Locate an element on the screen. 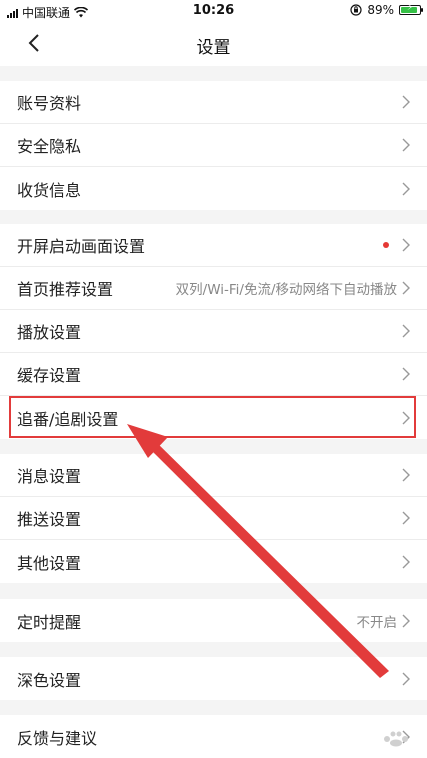 This screenshot has width=427, height=758. settings-item-feedback: 反馈与建议 is located at coordinates (213, 736).